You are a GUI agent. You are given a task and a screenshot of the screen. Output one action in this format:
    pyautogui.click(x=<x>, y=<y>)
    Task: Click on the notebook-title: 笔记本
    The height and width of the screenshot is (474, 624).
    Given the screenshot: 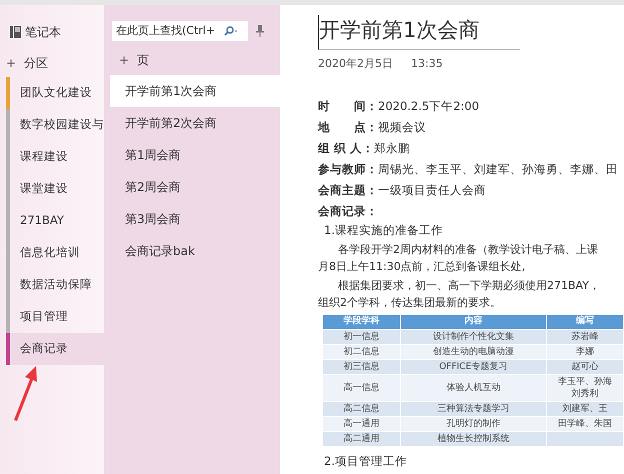 What is the action you would take?
    pyautogui.click(x=43, y=32)
    